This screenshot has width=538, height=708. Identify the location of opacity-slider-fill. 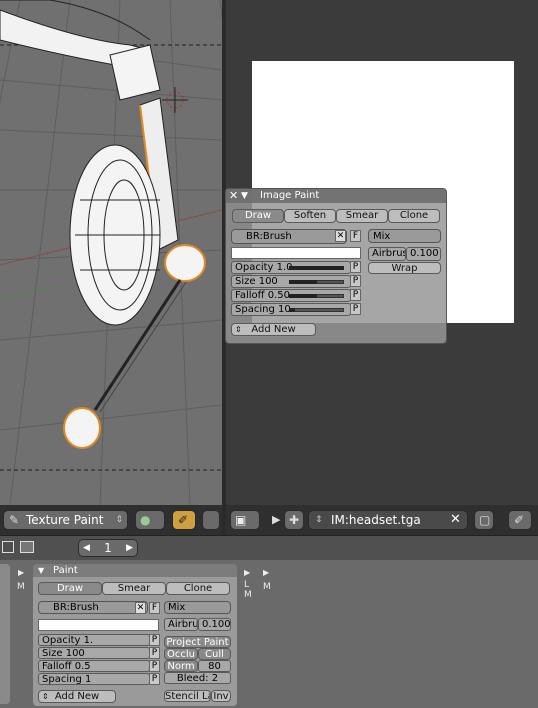
(316, 268).